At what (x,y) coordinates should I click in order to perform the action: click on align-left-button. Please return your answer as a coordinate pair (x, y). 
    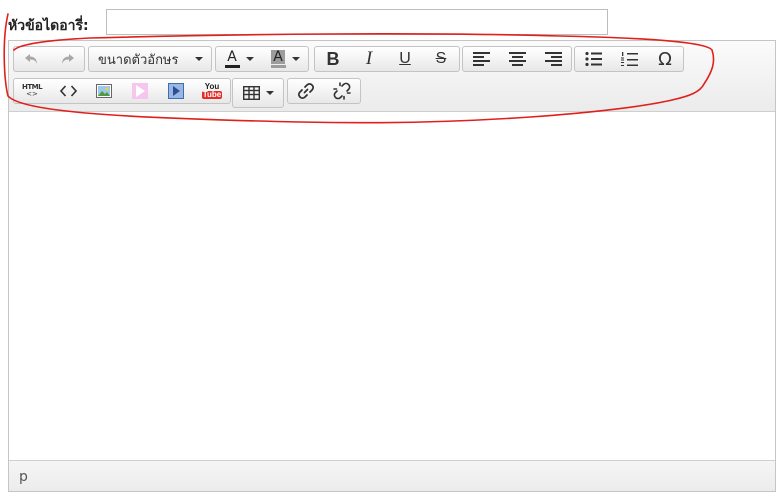
    Looking at the image, I should click on (481, 59).